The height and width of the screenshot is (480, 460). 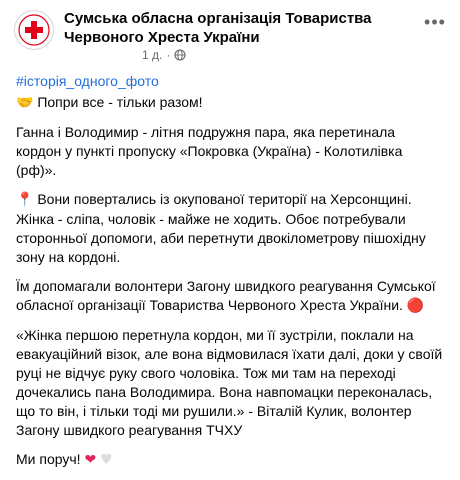 I want to click on post-timestamp: 1 д., so click(x=152, y=55).